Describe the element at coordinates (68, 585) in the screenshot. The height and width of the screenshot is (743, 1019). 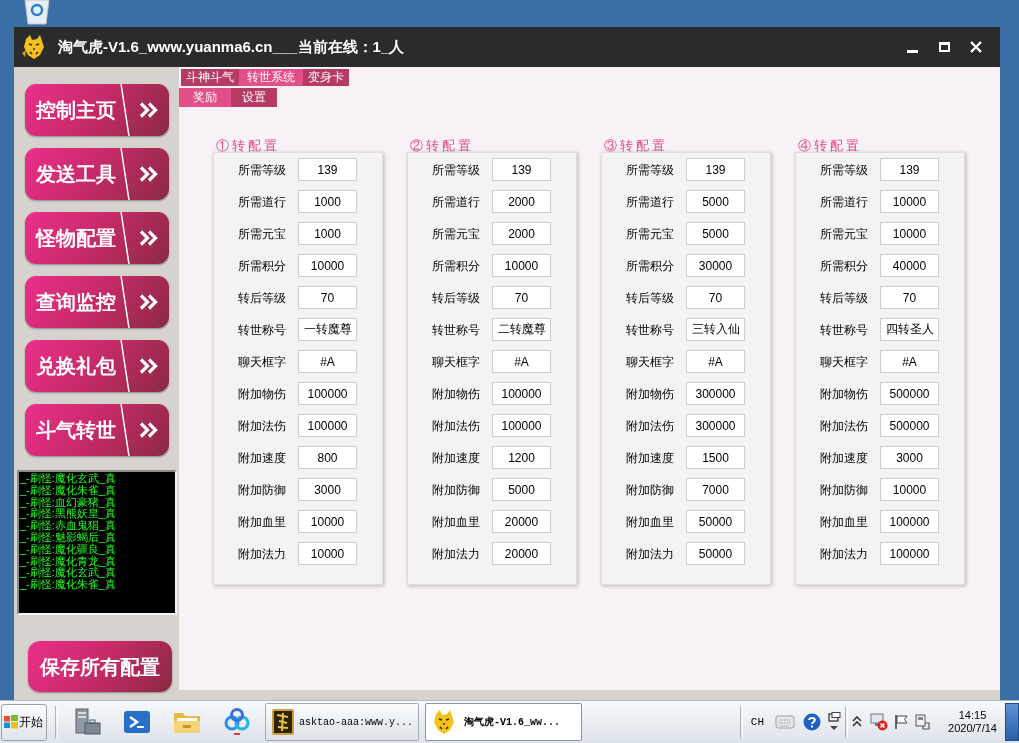
I see `log-line: _-刷怪:魔化朱雀_真` at that location.